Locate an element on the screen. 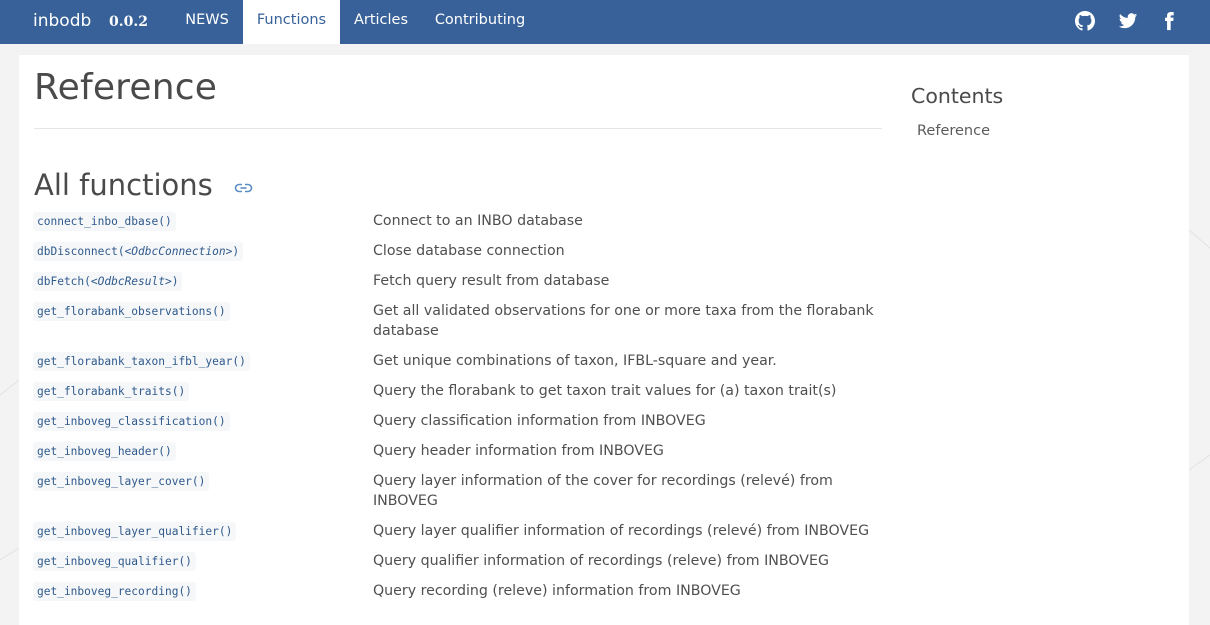  link-icon is located at coordinates (244, 187).